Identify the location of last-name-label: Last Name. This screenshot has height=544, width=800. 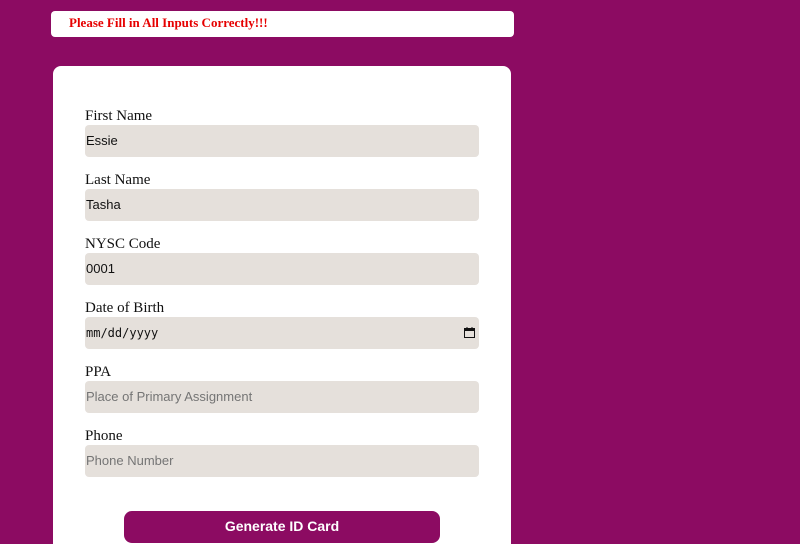
(118, 180).